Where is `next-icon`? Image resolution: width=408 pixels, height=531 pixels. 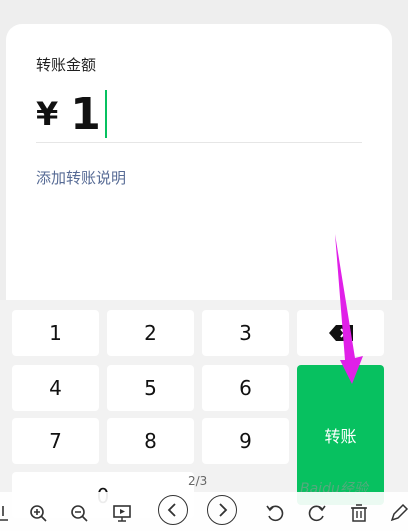
next-icon is located at coordinates (222, 510).